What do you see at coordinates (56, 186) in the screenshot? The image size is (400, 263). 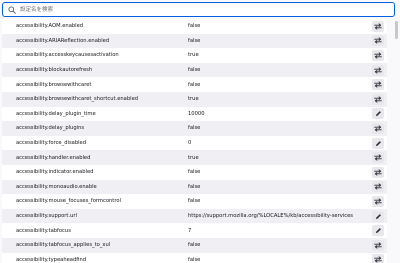 I see `pref-name: accessibility.monoaudio.enable` at bounding box center [56, 186].